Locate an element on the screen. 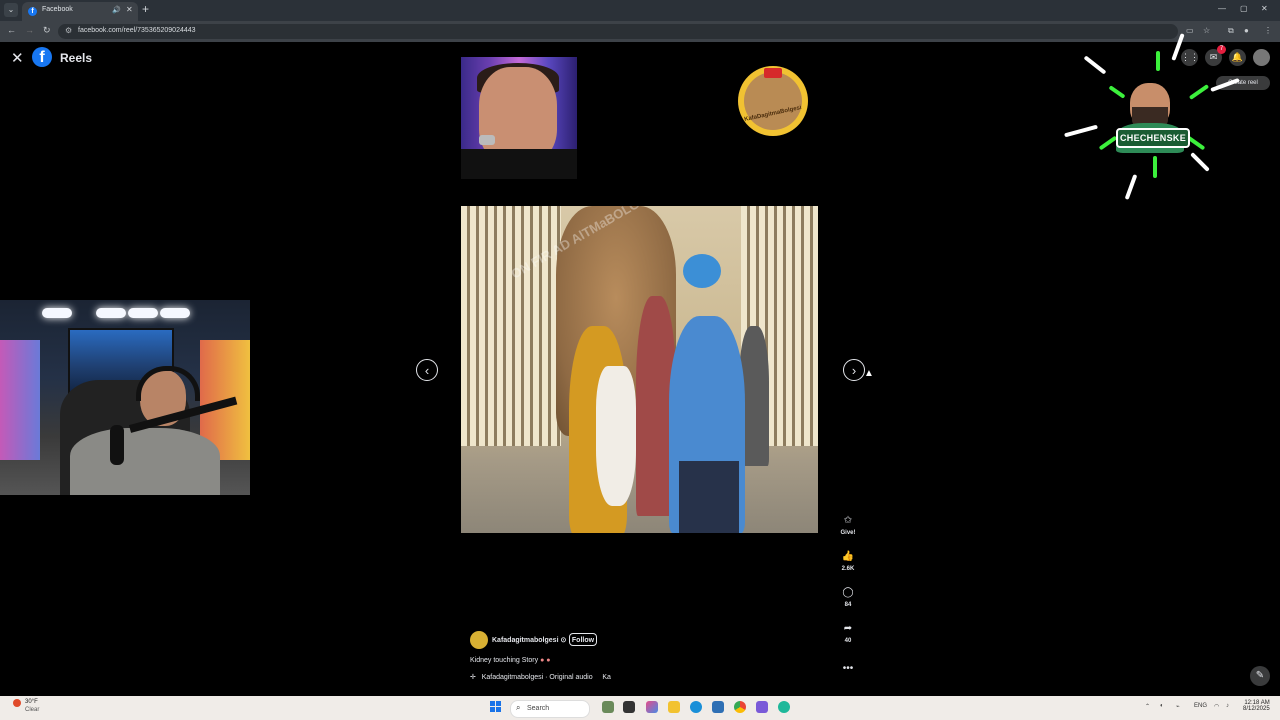 This screenshot has width=1280, height=720. follow-button: Follow is located at coordinates (583, 639).